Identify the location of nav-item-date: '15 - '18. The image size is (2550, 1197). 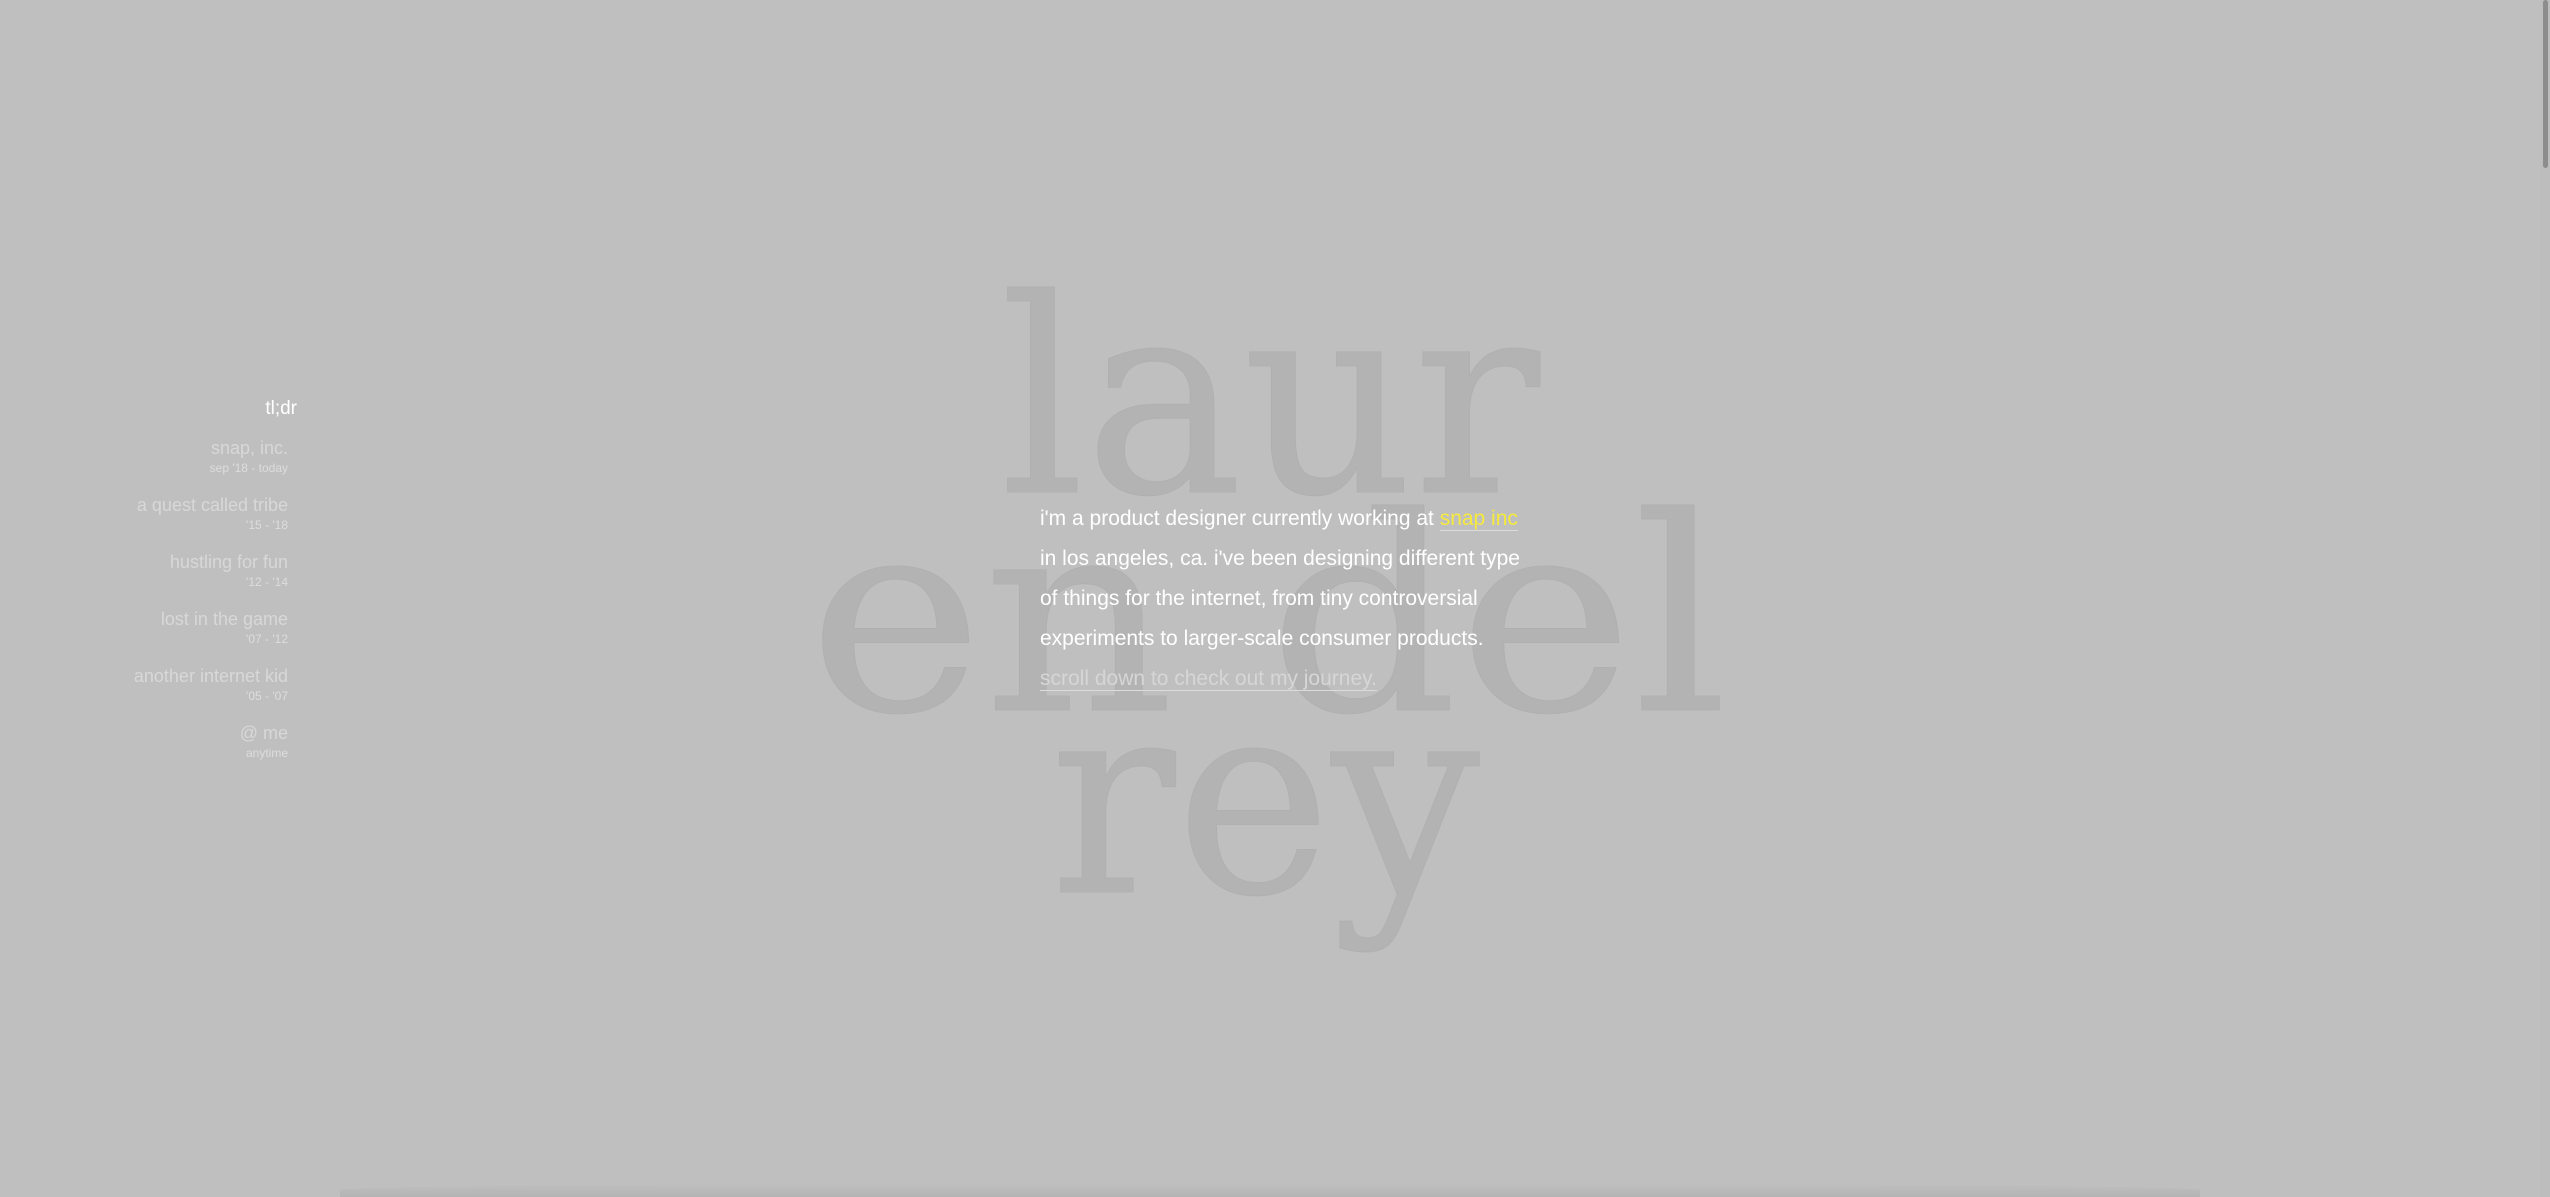
(267, 525).